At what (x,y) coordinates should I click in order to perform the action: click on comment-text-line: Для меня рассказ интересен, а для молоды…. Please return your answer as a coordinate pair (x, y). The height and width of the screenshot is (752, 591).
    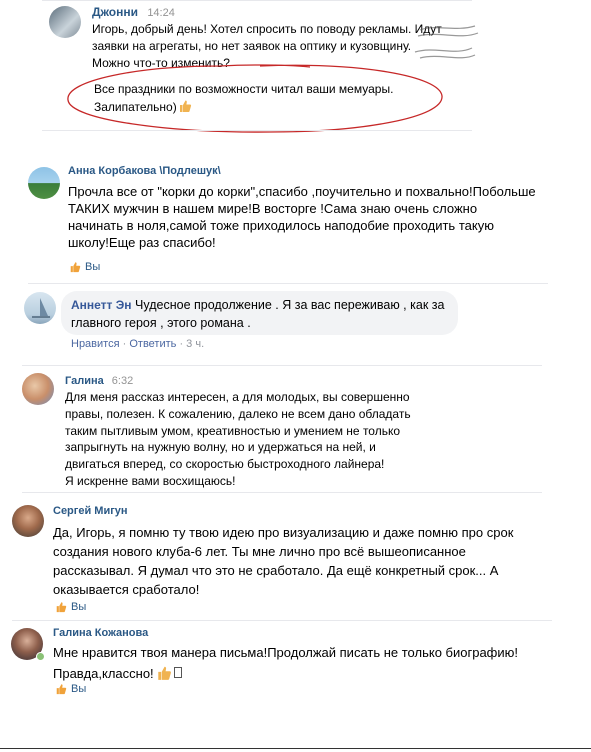
    Looking at the image, I should click on (237, 397).